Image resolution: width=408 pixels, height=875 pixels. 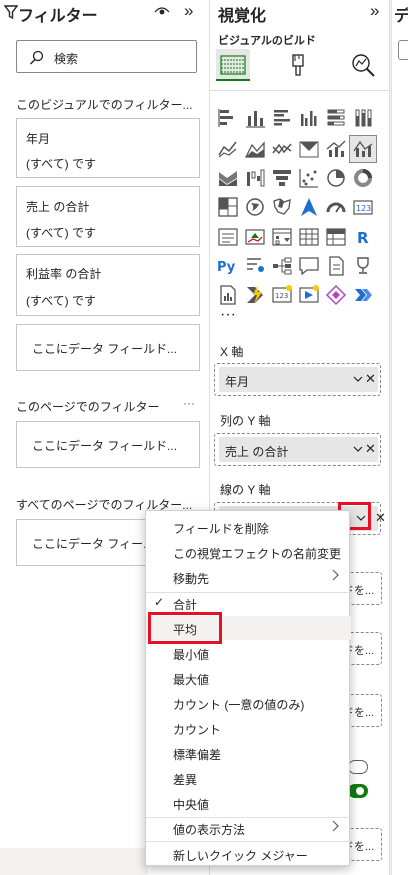 What do you see at coordinates (336, 149) in the screenshot?
I see `line-and-stacked-column-chart-icon` at bounding box center [336, 149].